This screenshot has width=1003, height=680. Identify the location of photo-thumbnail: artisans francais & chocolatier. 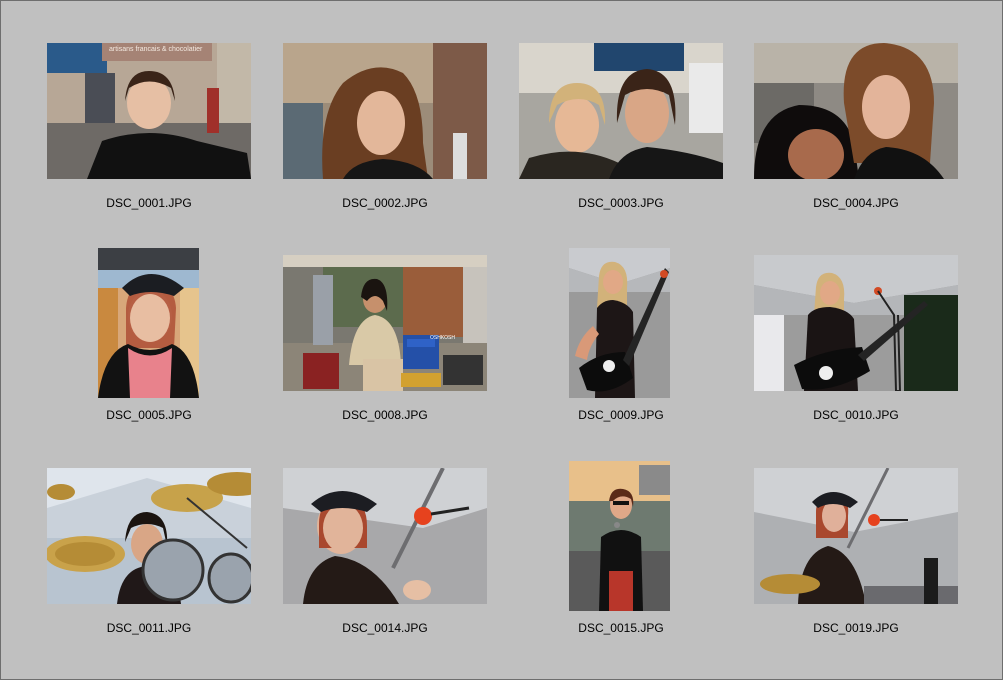
(149, 111).